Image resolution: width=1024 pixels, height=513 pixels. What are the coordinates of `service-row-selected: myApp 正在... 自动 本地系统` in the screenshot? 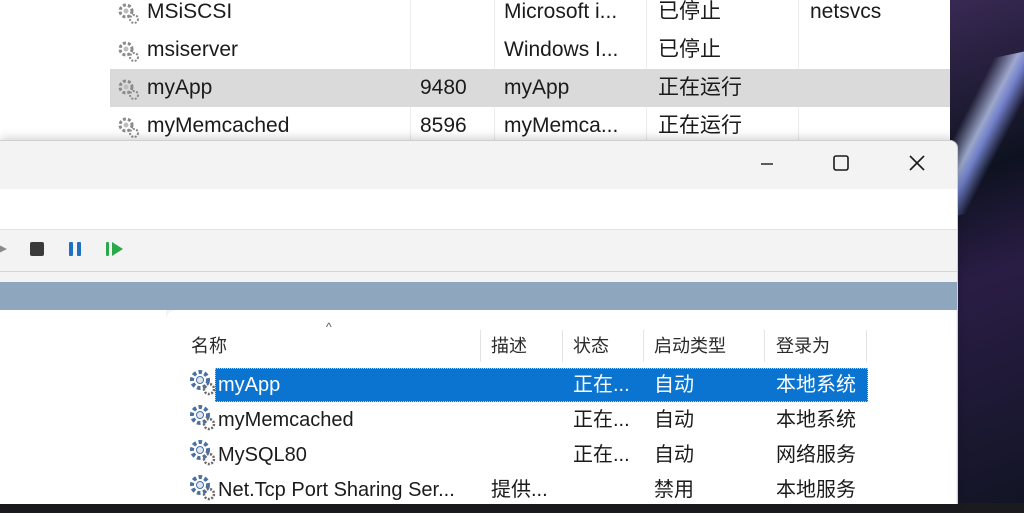 It's located at (517, 385).